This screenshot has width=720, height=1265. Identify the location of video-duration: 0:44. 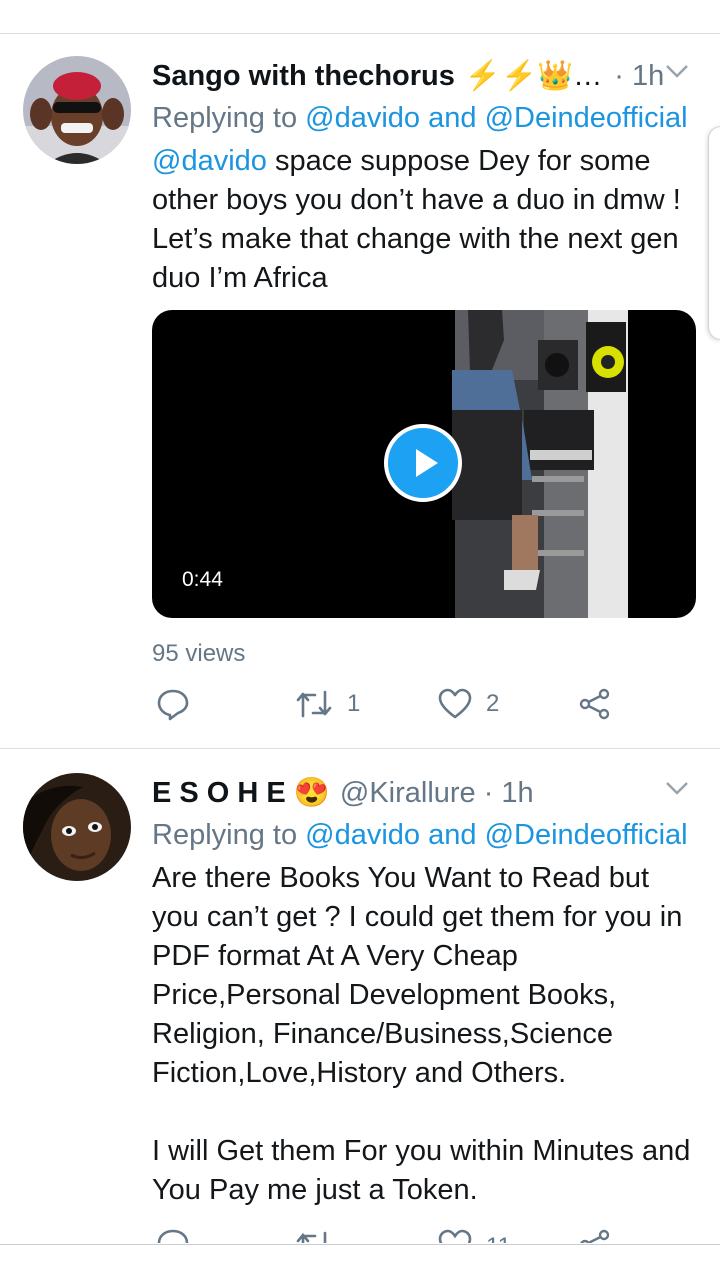
(202, 579).